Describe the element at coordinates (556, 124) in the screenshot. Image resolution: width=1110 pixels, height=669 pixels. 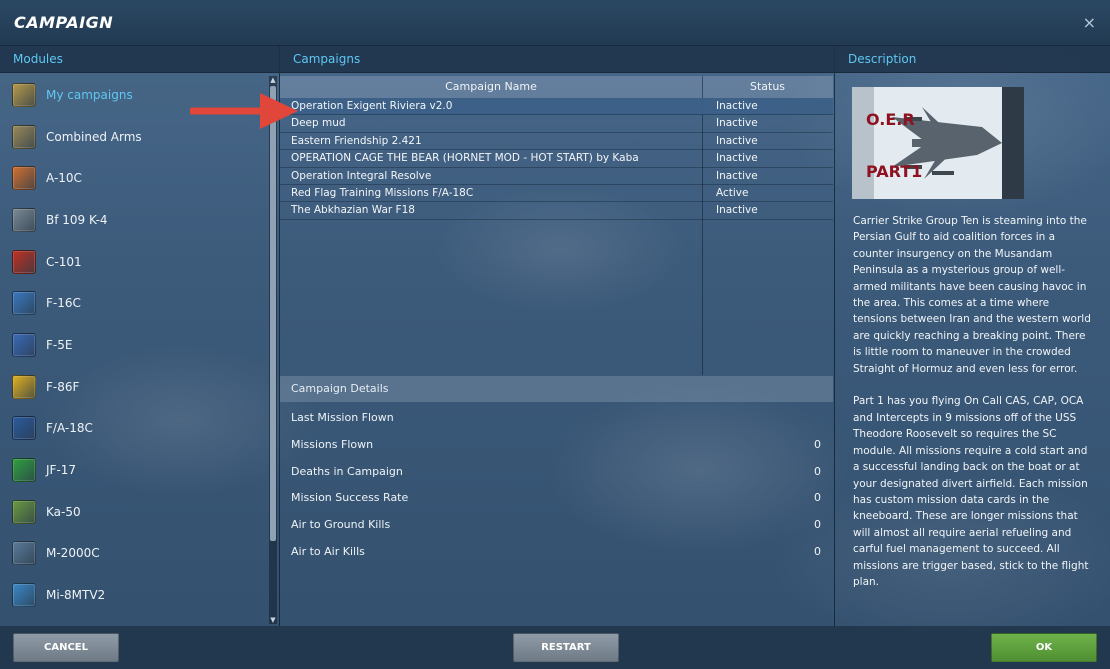
I see `campaign-row: Deep mud Inactive` at that location.